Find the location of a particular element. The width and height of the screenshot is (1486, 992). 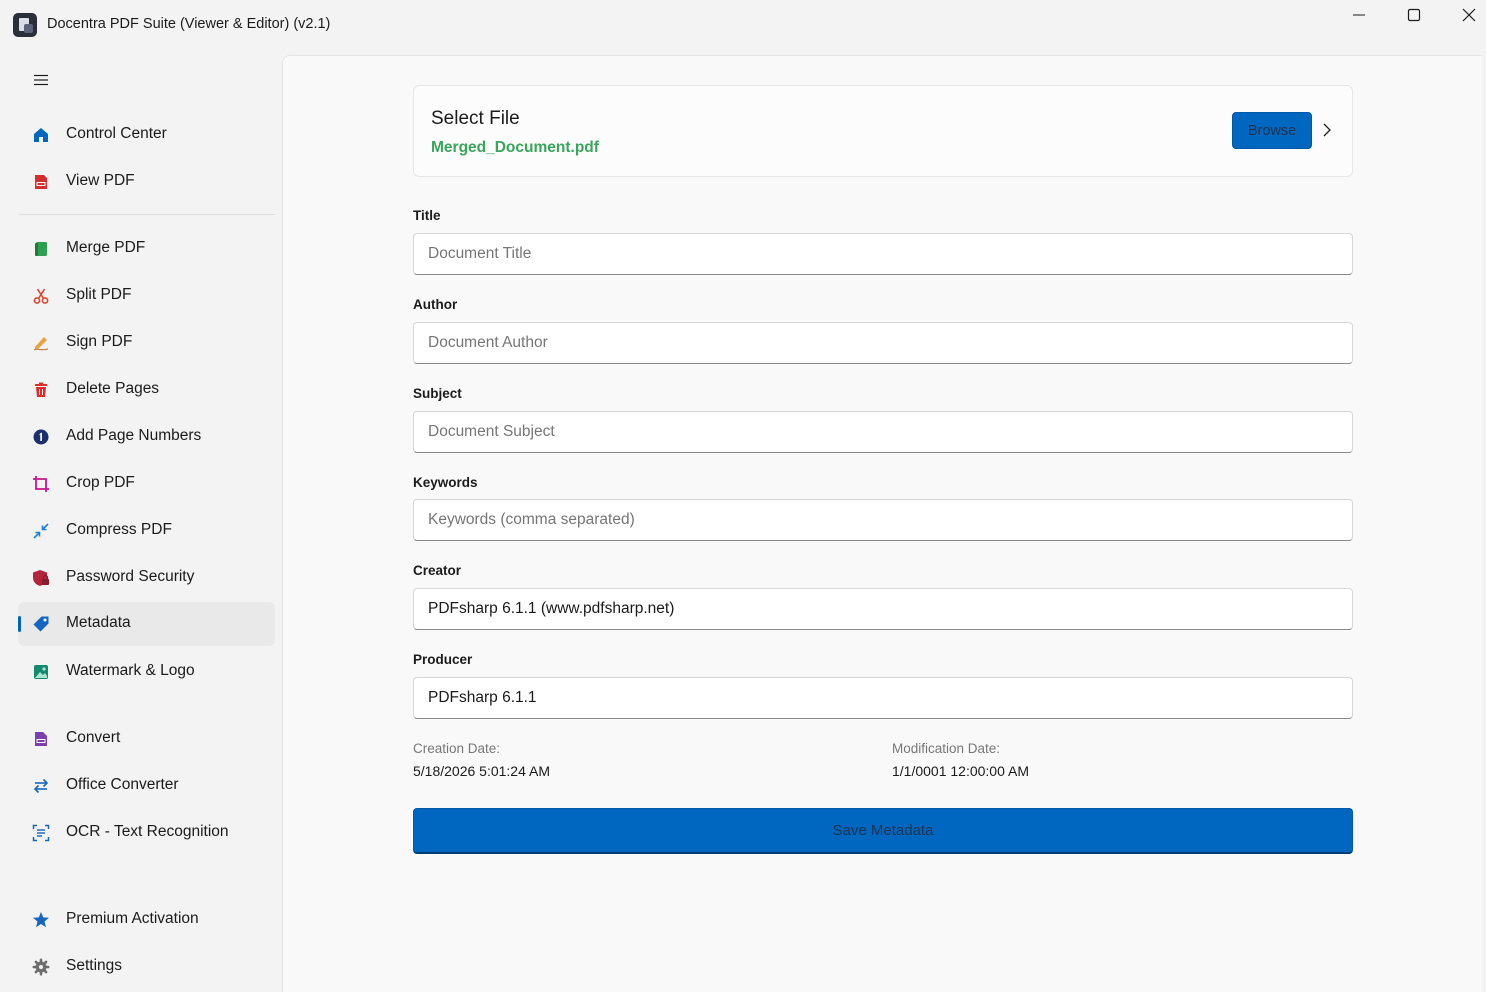

select-file-card: Select File Merged_Document.pdf Browse is located at coordinates (883, 131).